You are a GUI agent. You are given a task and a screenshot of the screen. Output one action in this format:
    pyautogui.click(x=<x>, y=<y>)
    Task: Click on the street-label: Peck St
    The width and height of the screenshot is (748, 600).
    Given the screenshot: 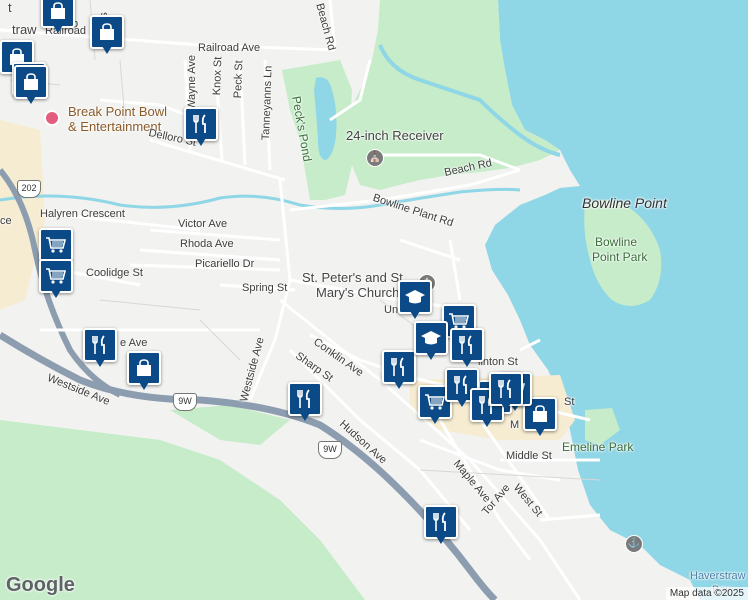 What is the action you would take?
    pyautogui.click(x=239, y=79)
    